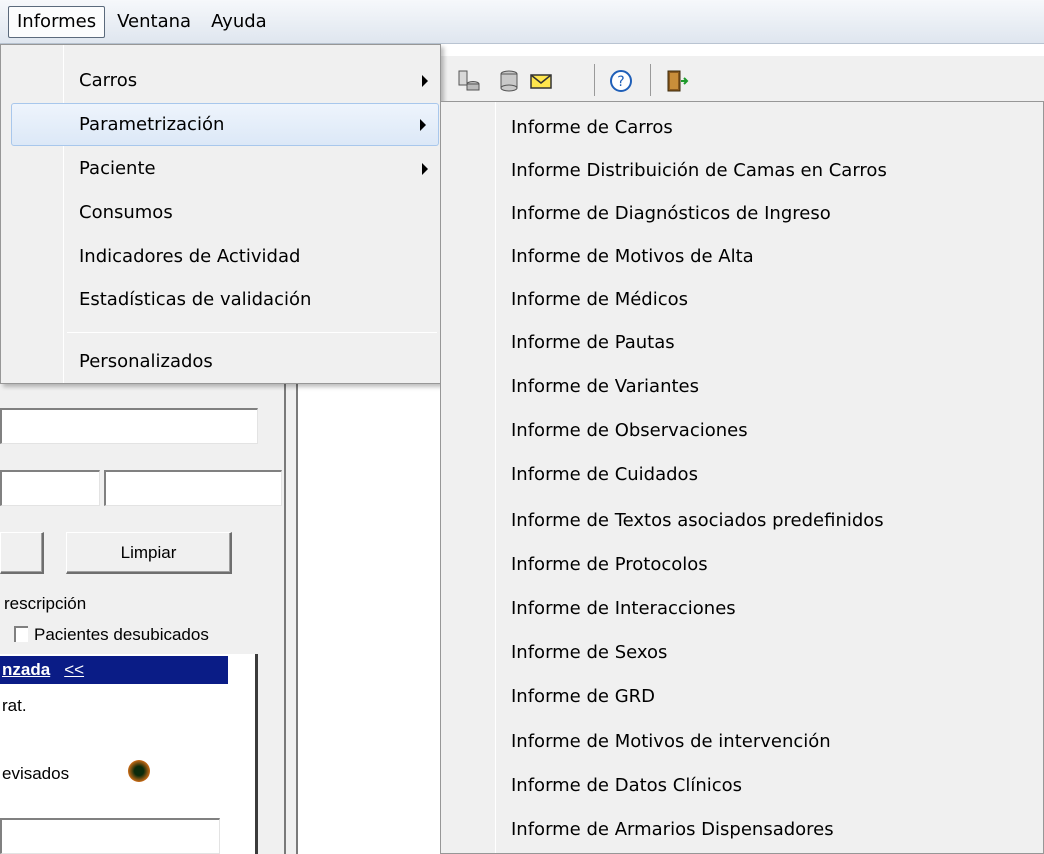 This screenshot has height=854, width=1044. I want to click on menu-item-label: Paciente, so click(117, 168).